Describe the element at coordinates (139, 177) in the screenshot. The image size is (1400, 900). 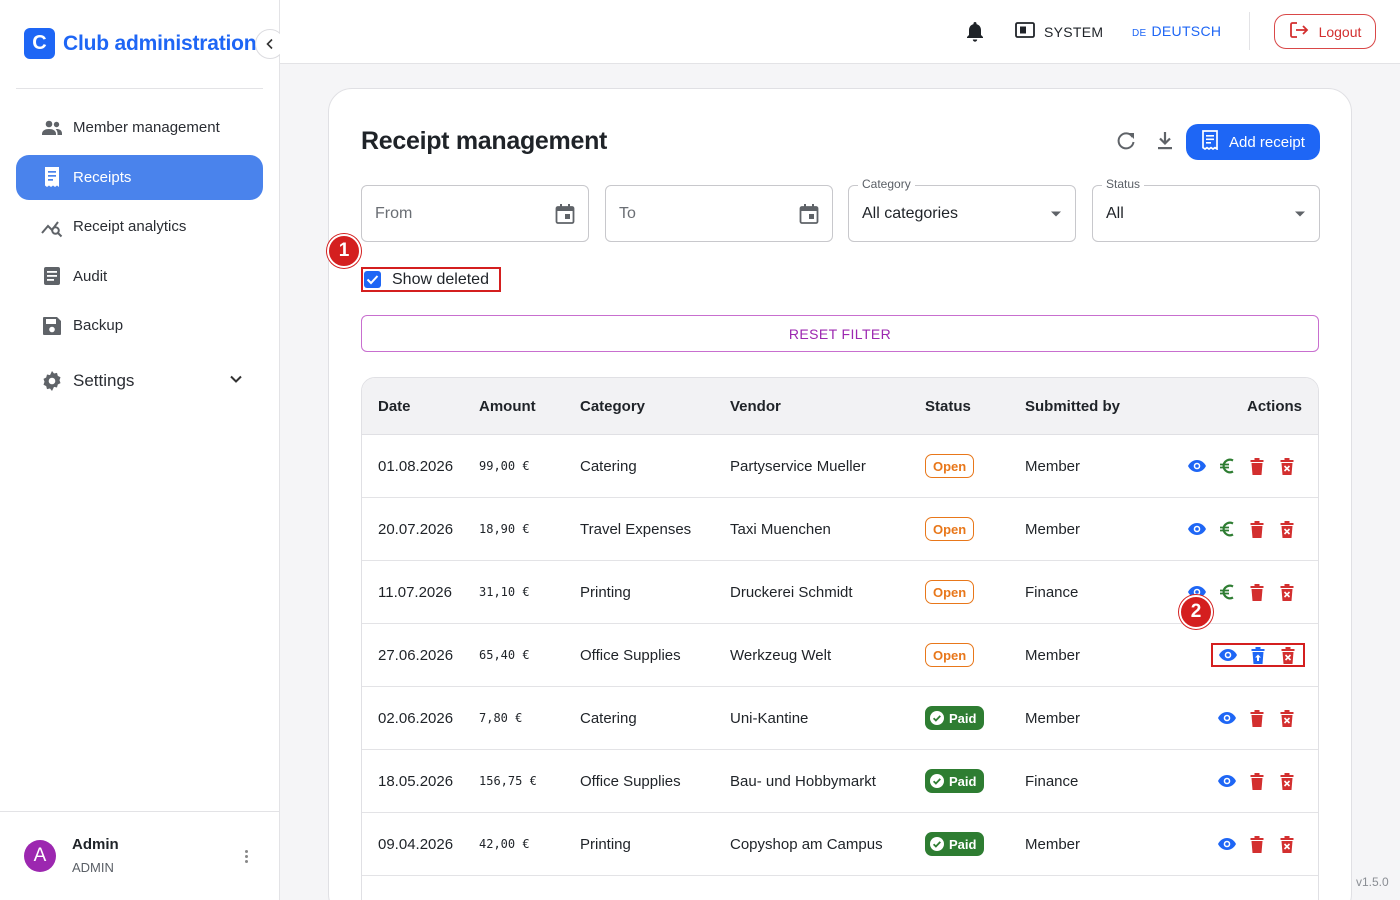
I see `sidebar-item-receipts: Receipts` at that location.